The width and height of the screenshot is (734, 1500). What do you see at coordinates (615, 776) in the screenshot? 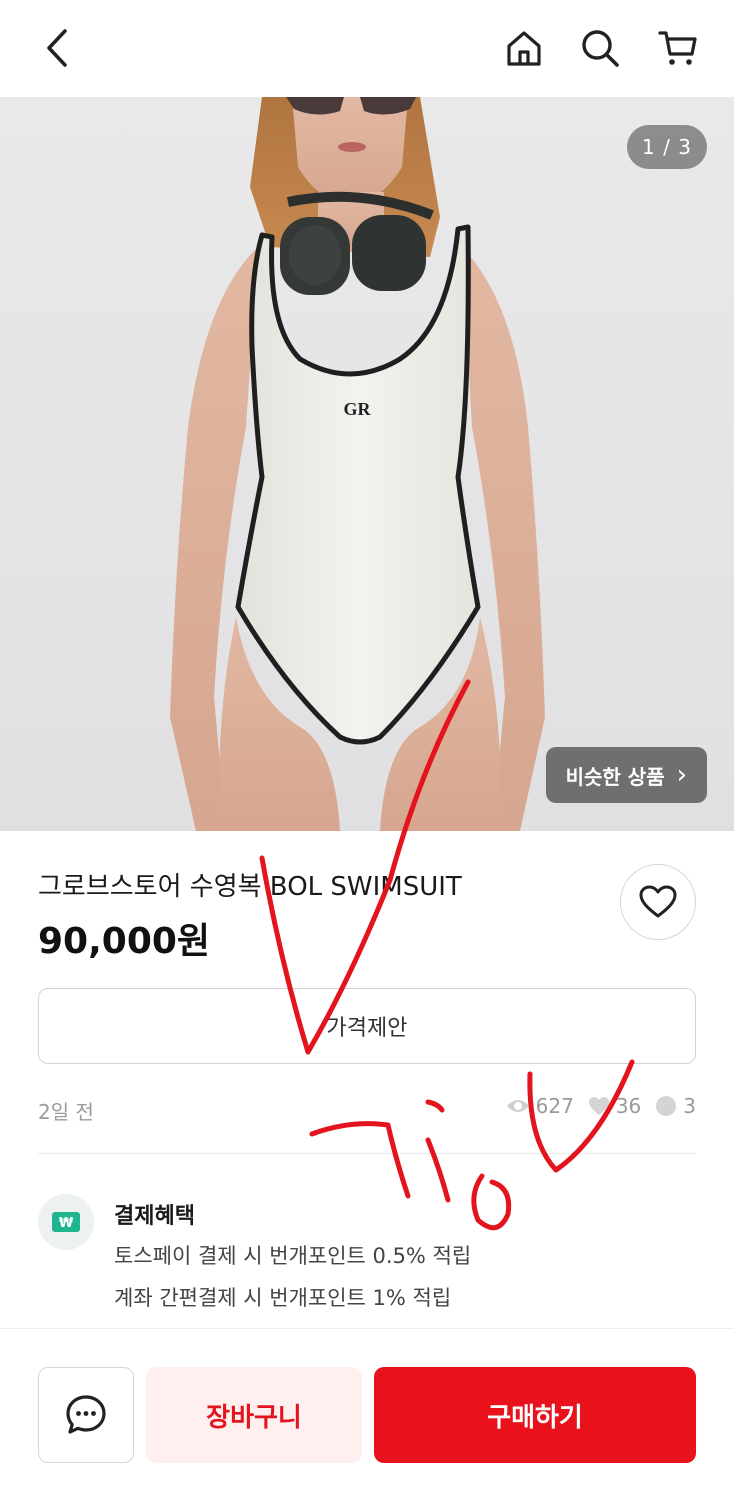
I see `similar-products-label: 비슷한 상품` at bounding box center [615, 776].